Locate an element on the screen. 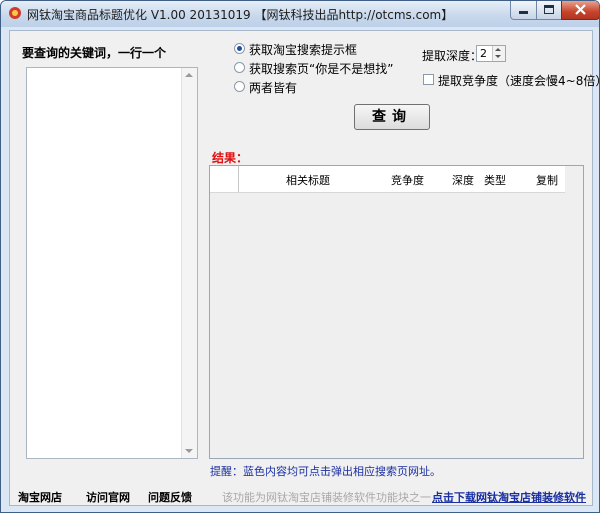  minimize-icon is located at coordinates (523, 12).